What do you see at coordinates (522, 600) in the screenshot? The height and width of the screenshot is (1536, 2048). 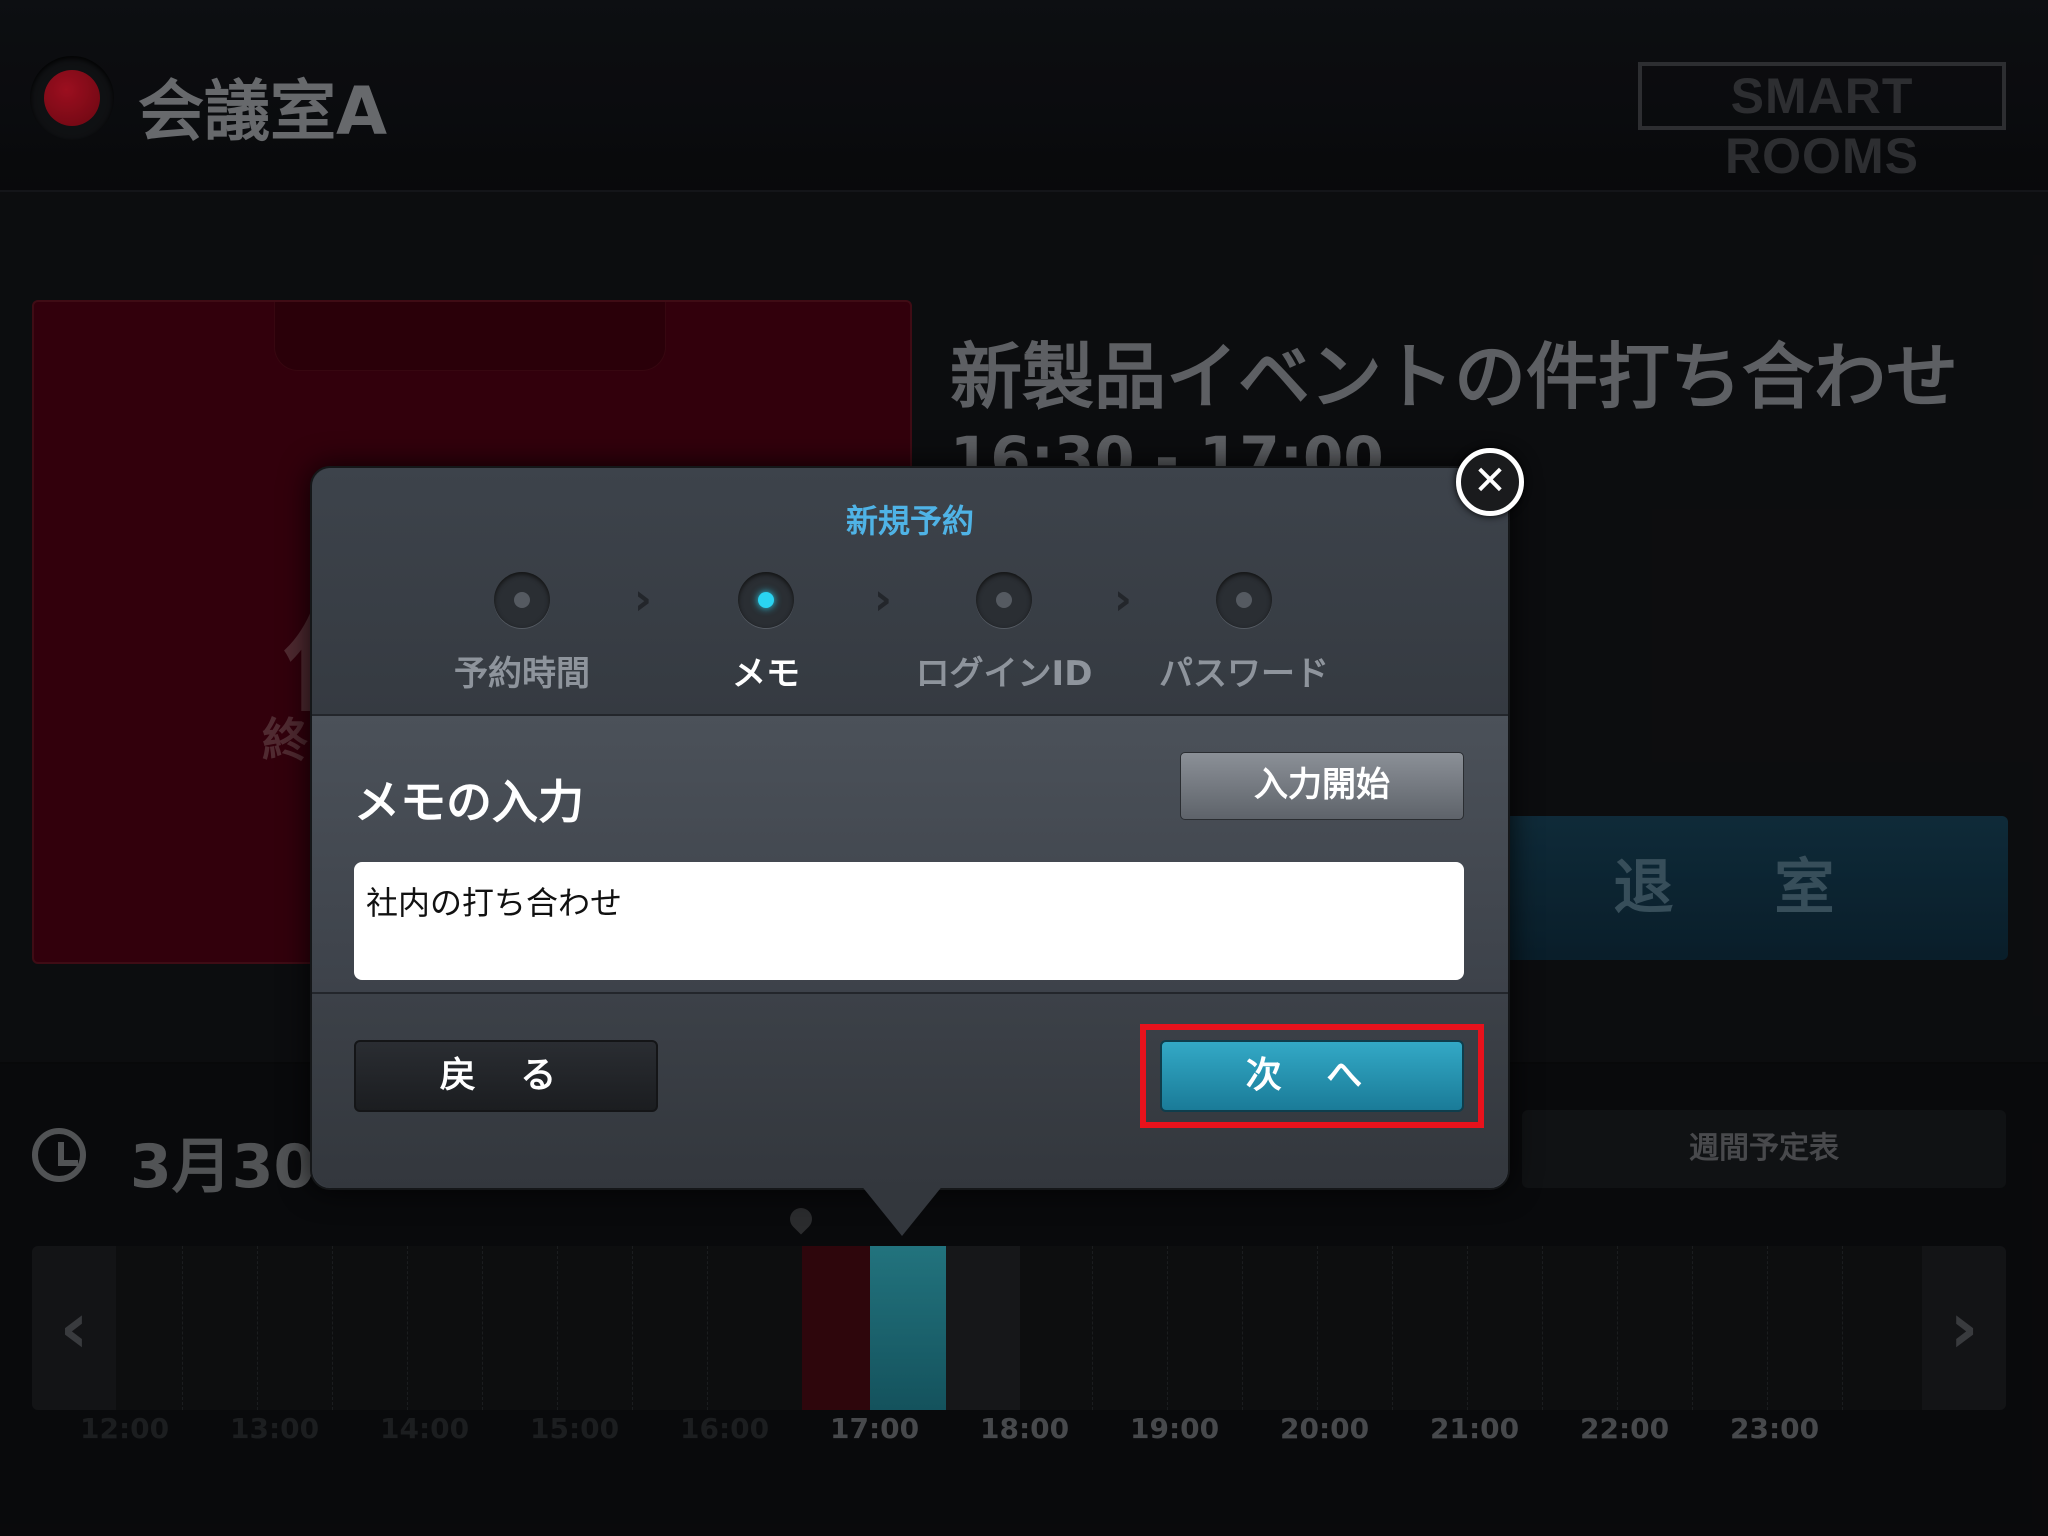 I see `step-indicator-reservation-time` at bounding box center [522, 600].